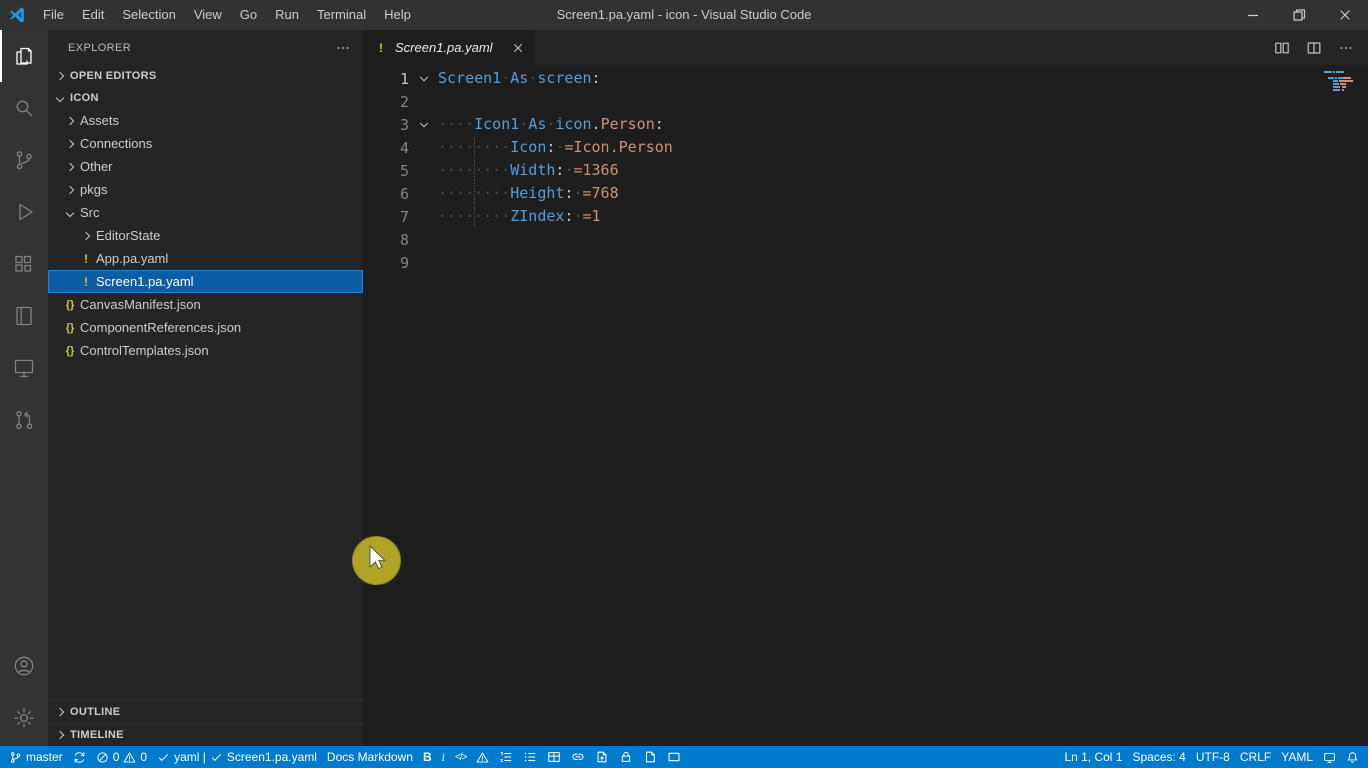  What do you see at coordinates (205, 76) in the screenshot?
I see `open-editors-section: OPEN EDITORS` at bounding box center [205, 76].